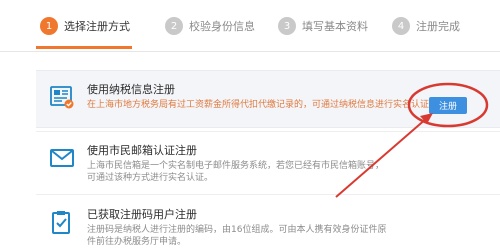 This screenshot has width=500, height=248. I want to click on step-number: 4, so click(401, 26).